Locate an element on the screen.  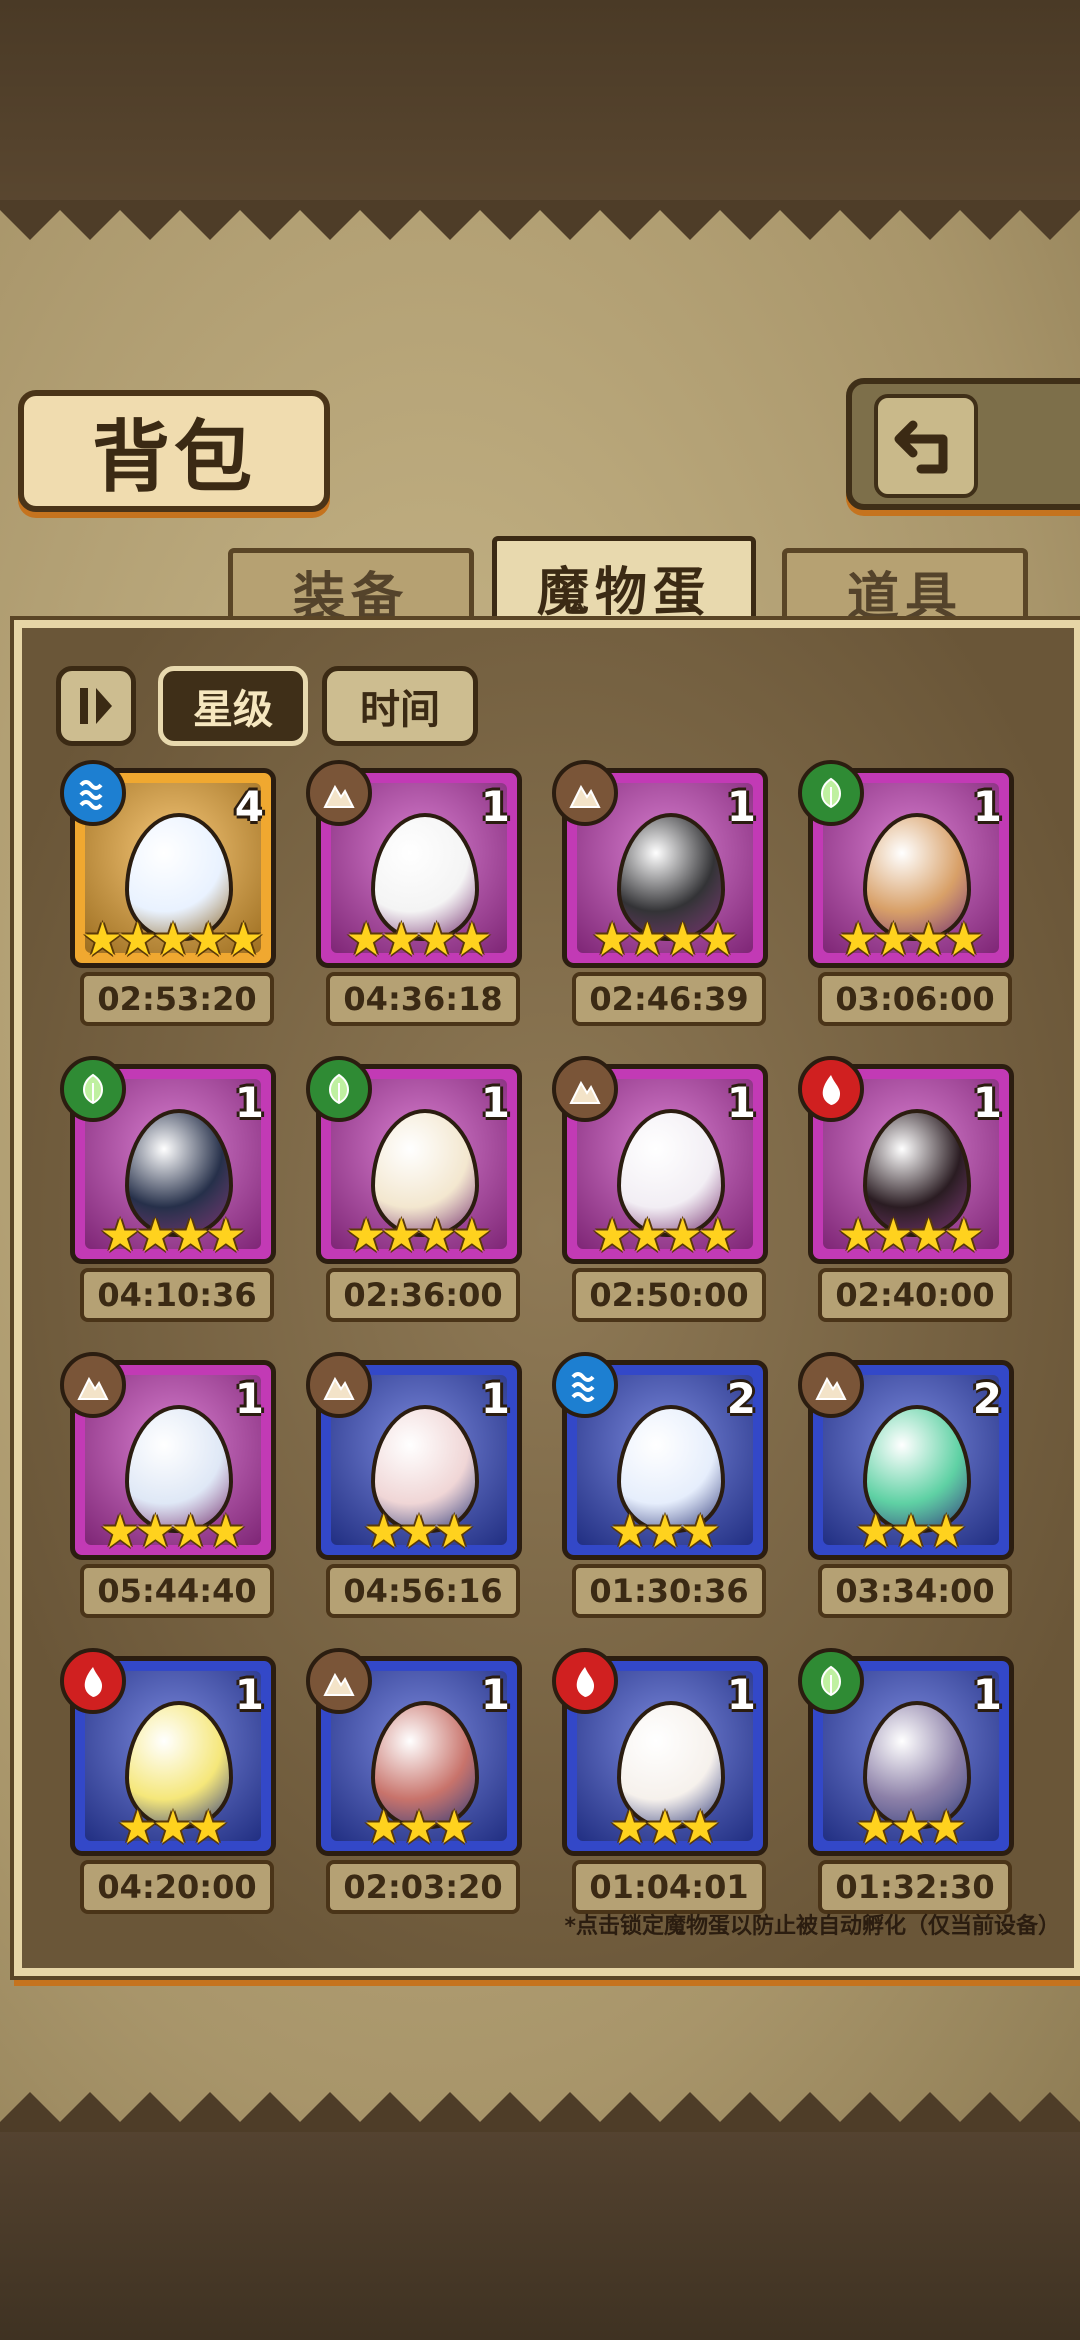
back-button is located at coordinates (963, 444).